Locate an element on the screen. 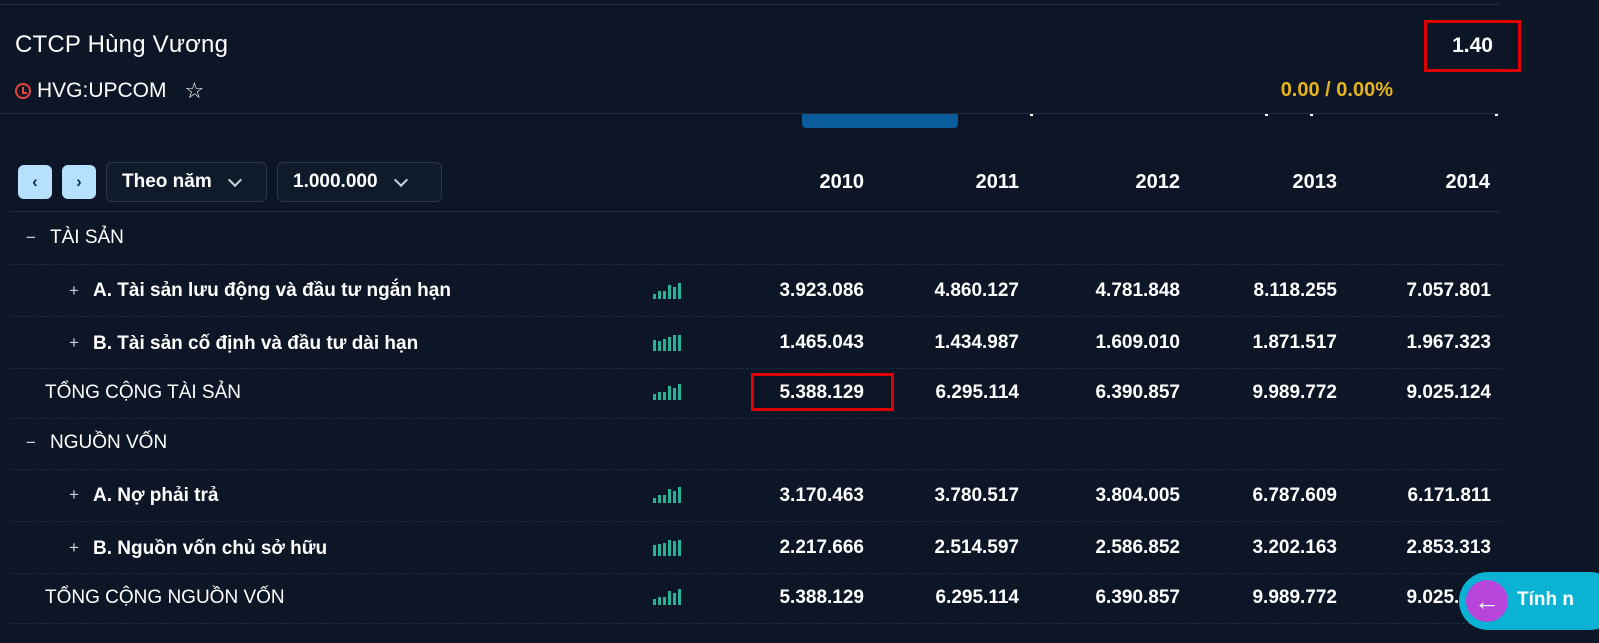 Image resolution: width=1599 pixels, height=643 pixels. value-cell: 6.171.811 is located at coordinates (1449, 495).